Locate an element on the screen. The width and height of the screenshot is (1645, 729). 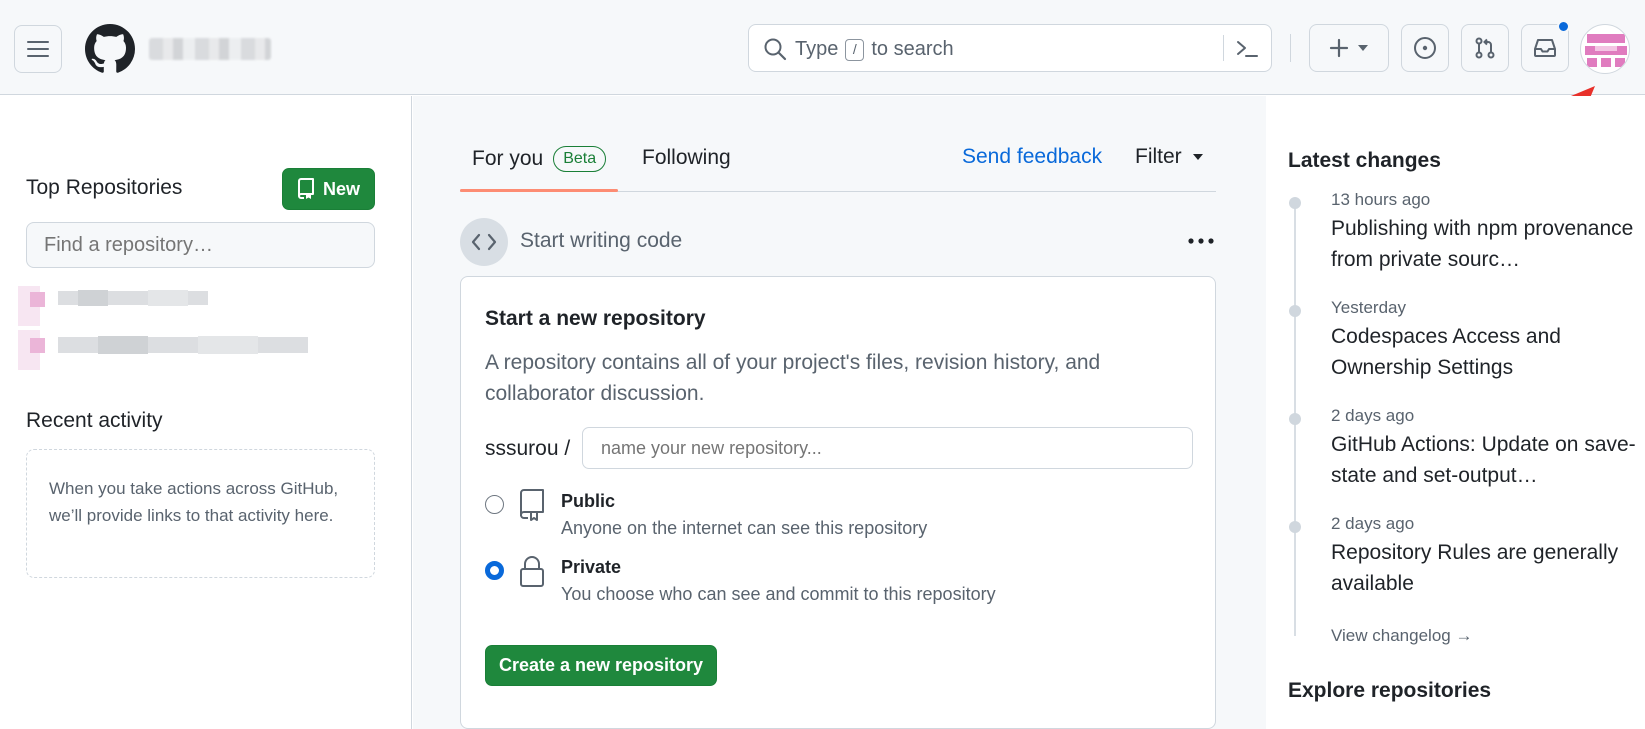
beta-badge: Beta is located at coordinates (580, 159).